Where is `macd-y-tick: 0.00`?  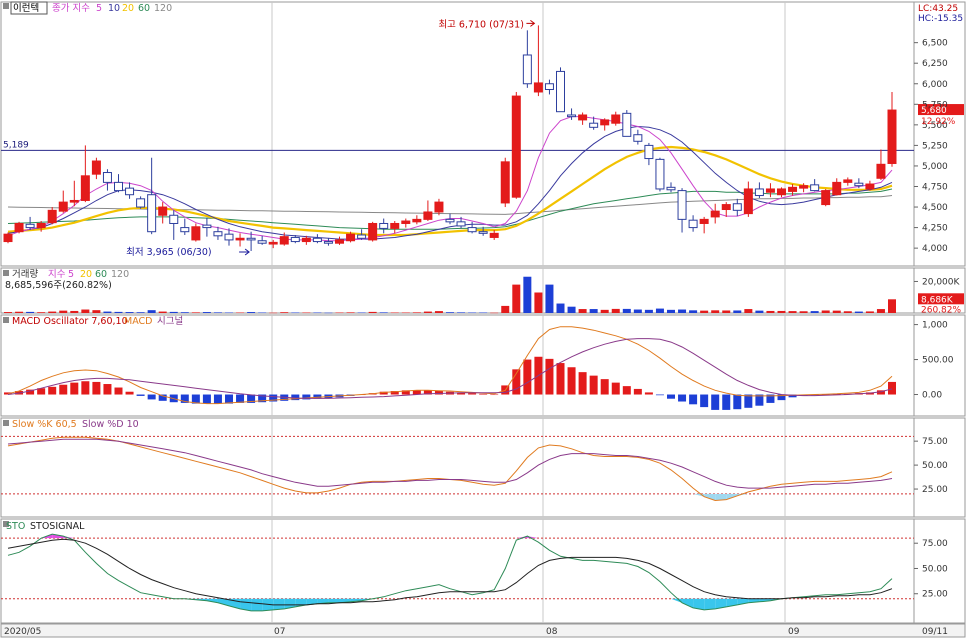 macd-y-tick: 0.00 is located at coordinates (932, 396).